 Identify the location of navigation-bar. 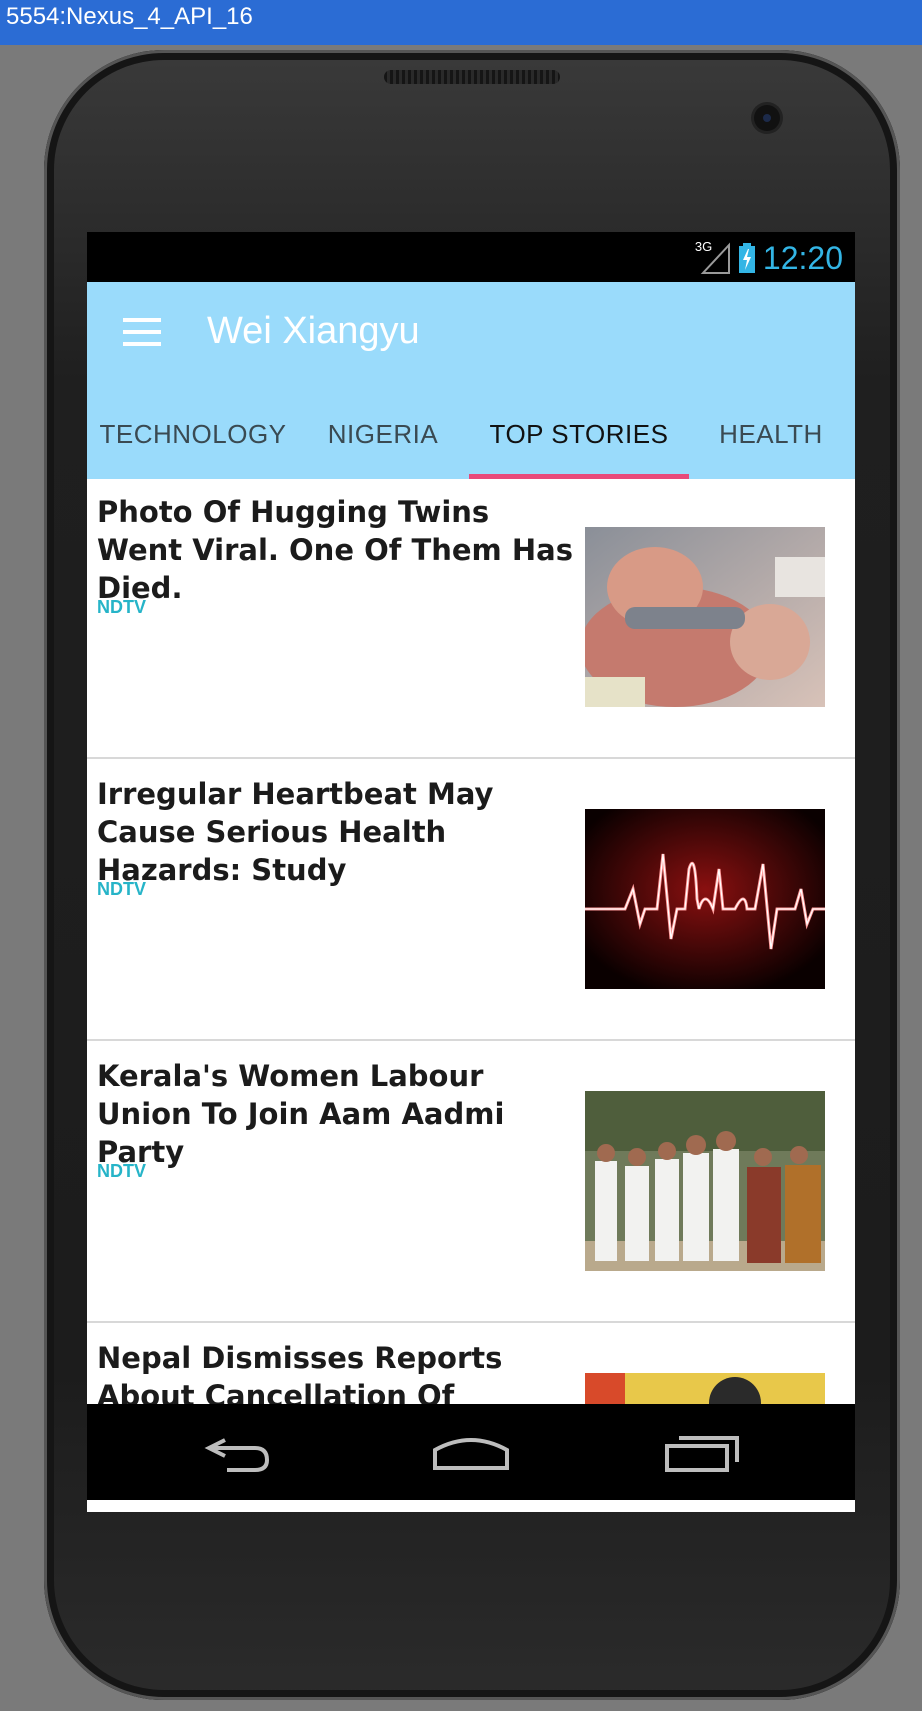
(471, 1452).